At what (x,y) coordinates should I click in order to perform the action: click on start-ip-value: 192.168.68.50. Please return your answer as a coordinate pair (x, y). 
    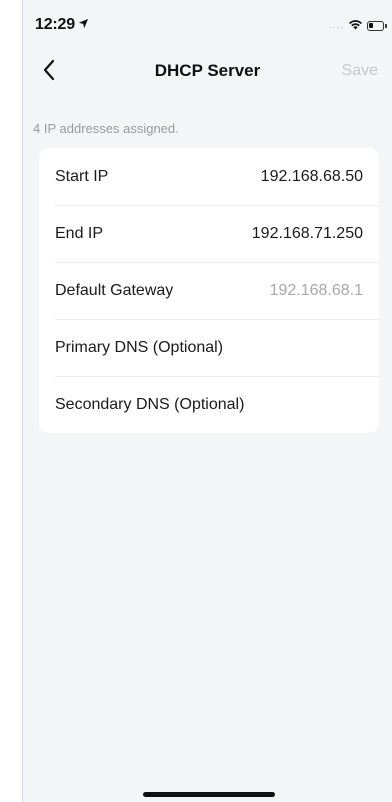
    Looking at the image, I should click on (312, 177).